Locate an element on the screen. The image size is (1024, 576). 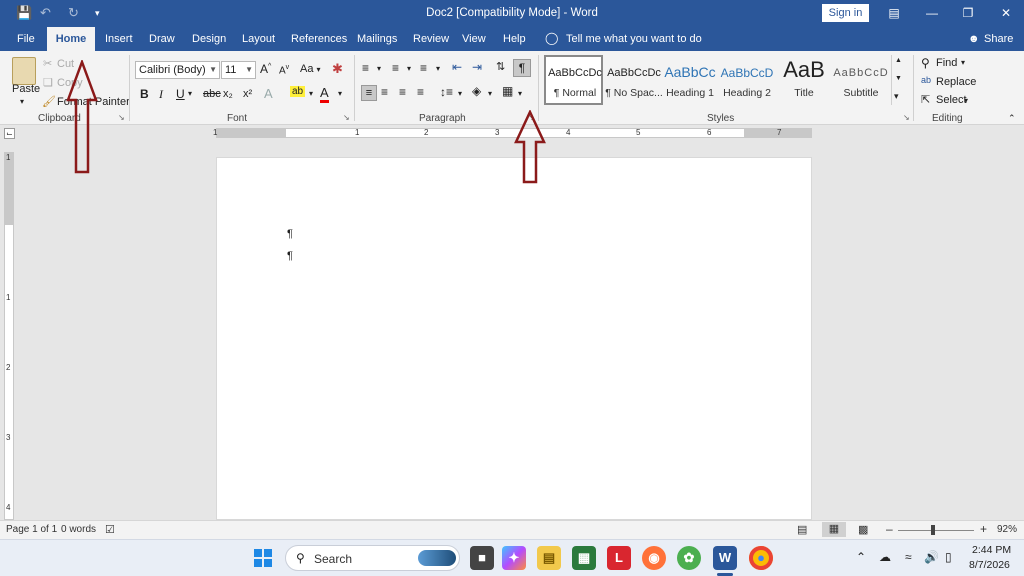
tab-help: Help is located at coordinates (514, 39).